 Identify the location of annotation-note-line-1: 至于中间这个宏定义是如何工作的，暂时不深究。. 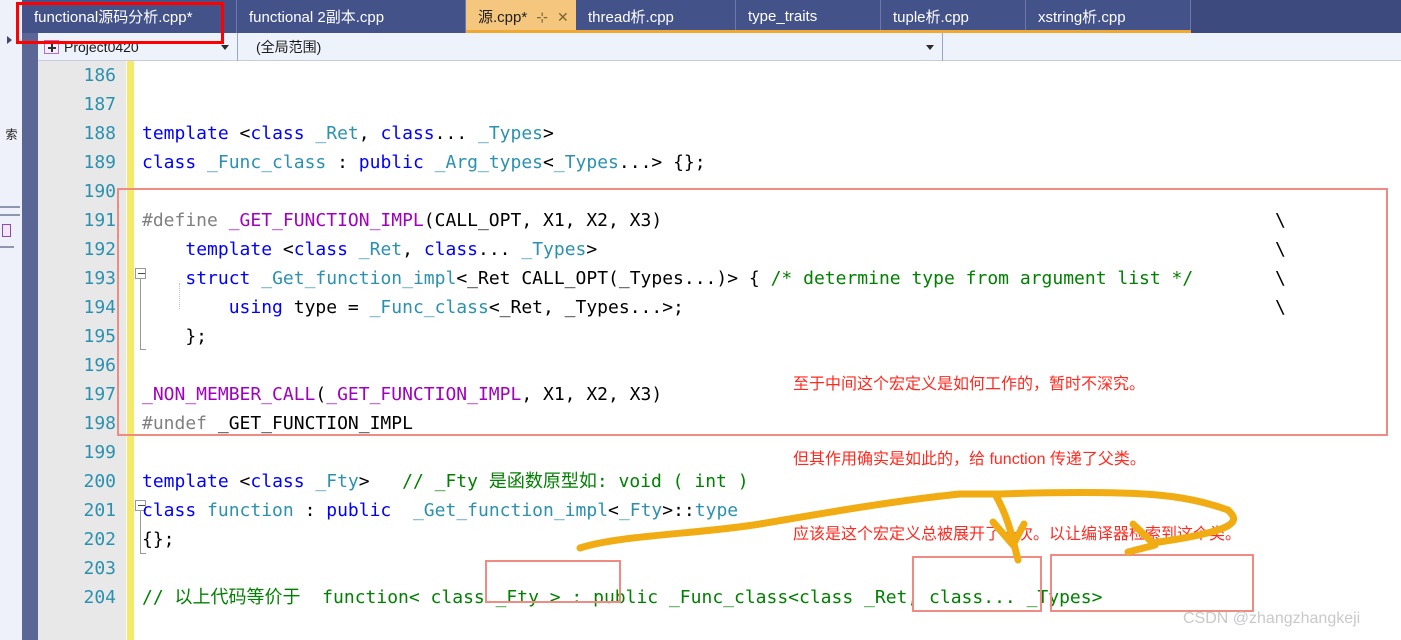
(969, 384).